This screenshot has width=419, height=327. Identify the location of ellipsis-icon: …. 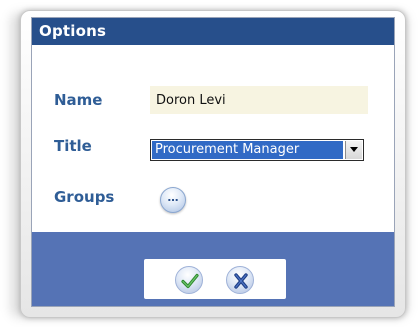
(173, 197).